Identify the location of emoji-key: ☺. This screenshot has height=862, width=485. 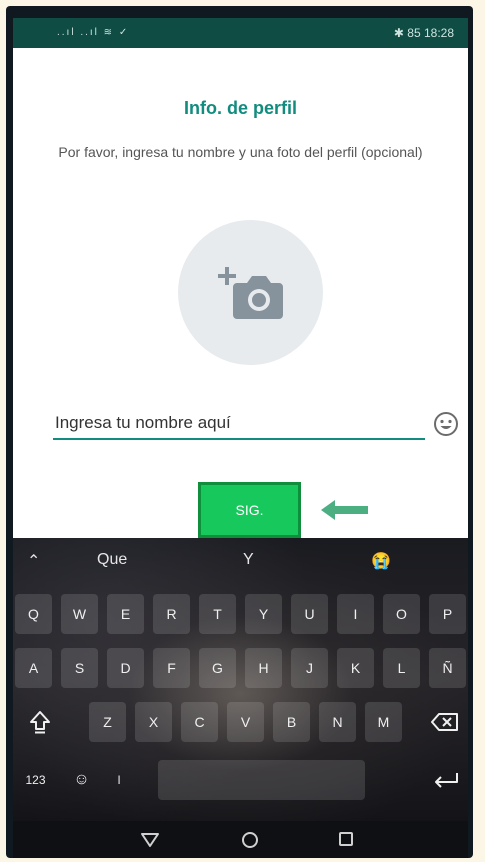
(81, 780).